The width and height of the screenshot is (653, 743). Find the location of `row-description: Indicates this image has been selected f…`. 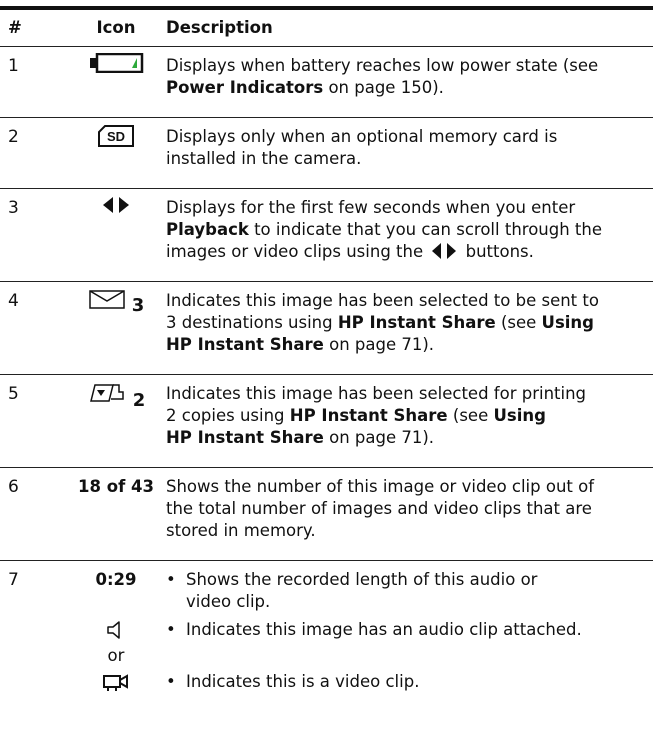

row-description: Indicates this image has been selected f… is located at coordinates (406, 416).